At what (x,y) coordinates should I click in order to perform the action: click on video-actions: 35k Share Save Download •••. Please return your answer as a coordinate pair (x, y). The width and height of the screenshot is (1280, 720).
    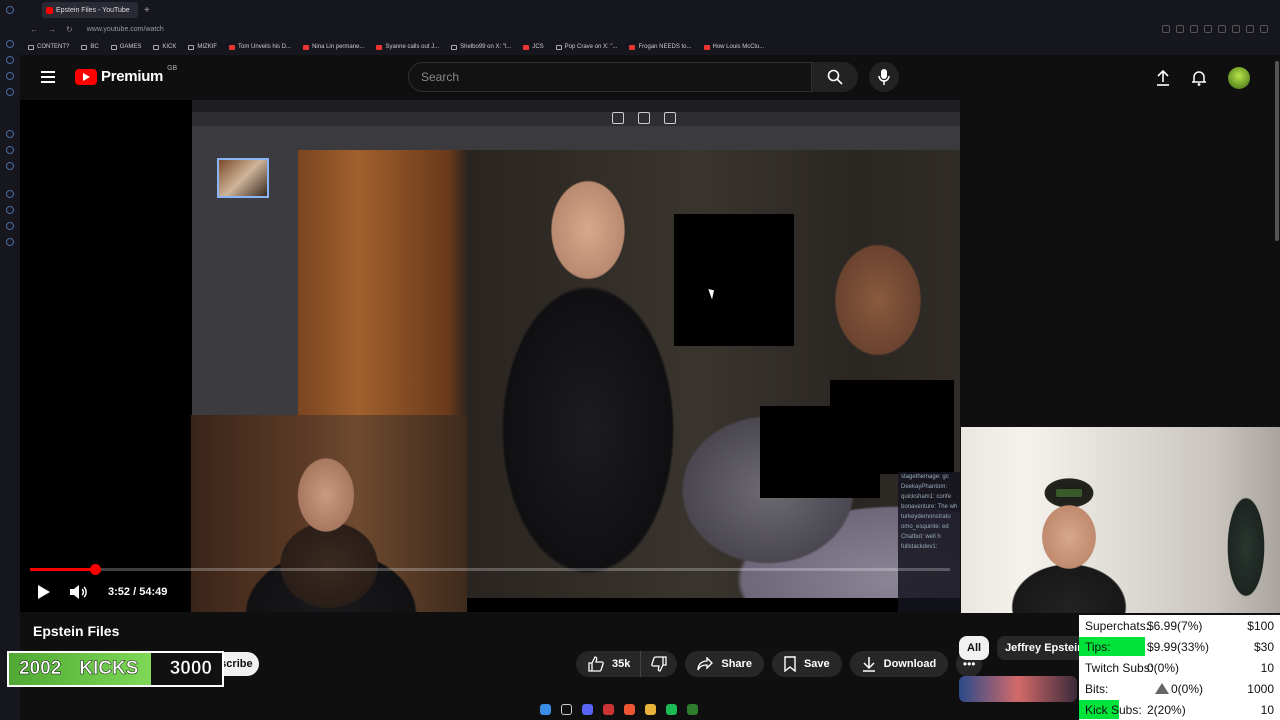
    Looking at the image, I should click on (779, 664).